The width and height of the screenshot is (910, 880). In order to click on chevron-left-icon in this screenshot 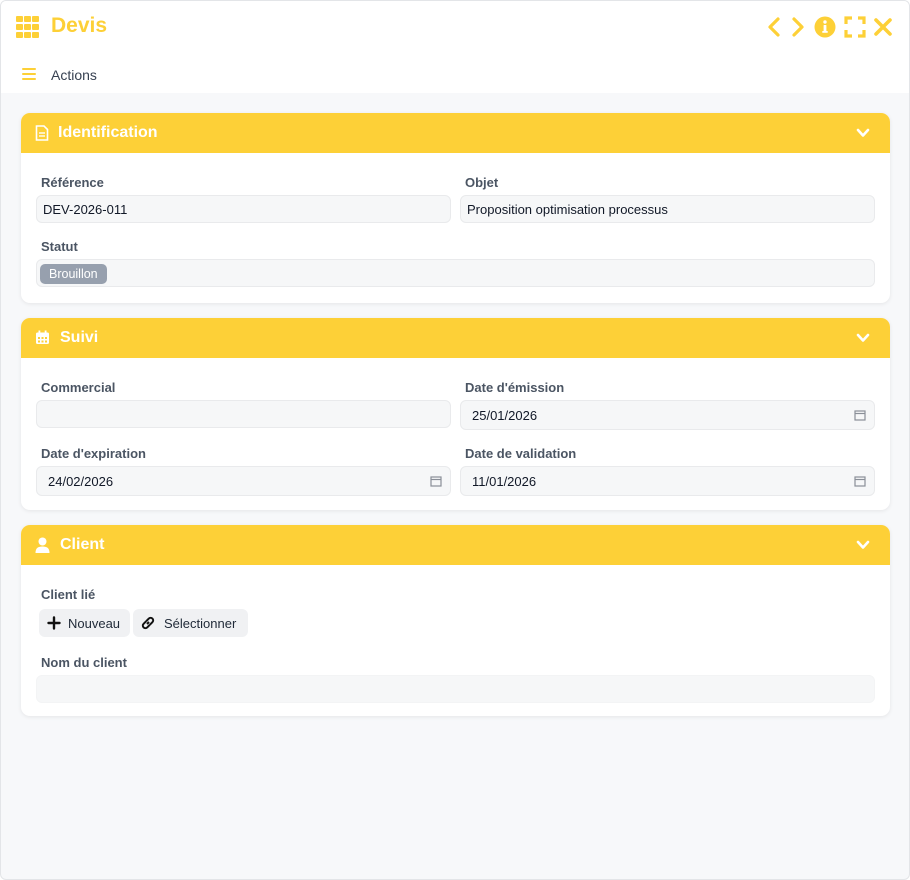, I will do `click(775, 27)`.